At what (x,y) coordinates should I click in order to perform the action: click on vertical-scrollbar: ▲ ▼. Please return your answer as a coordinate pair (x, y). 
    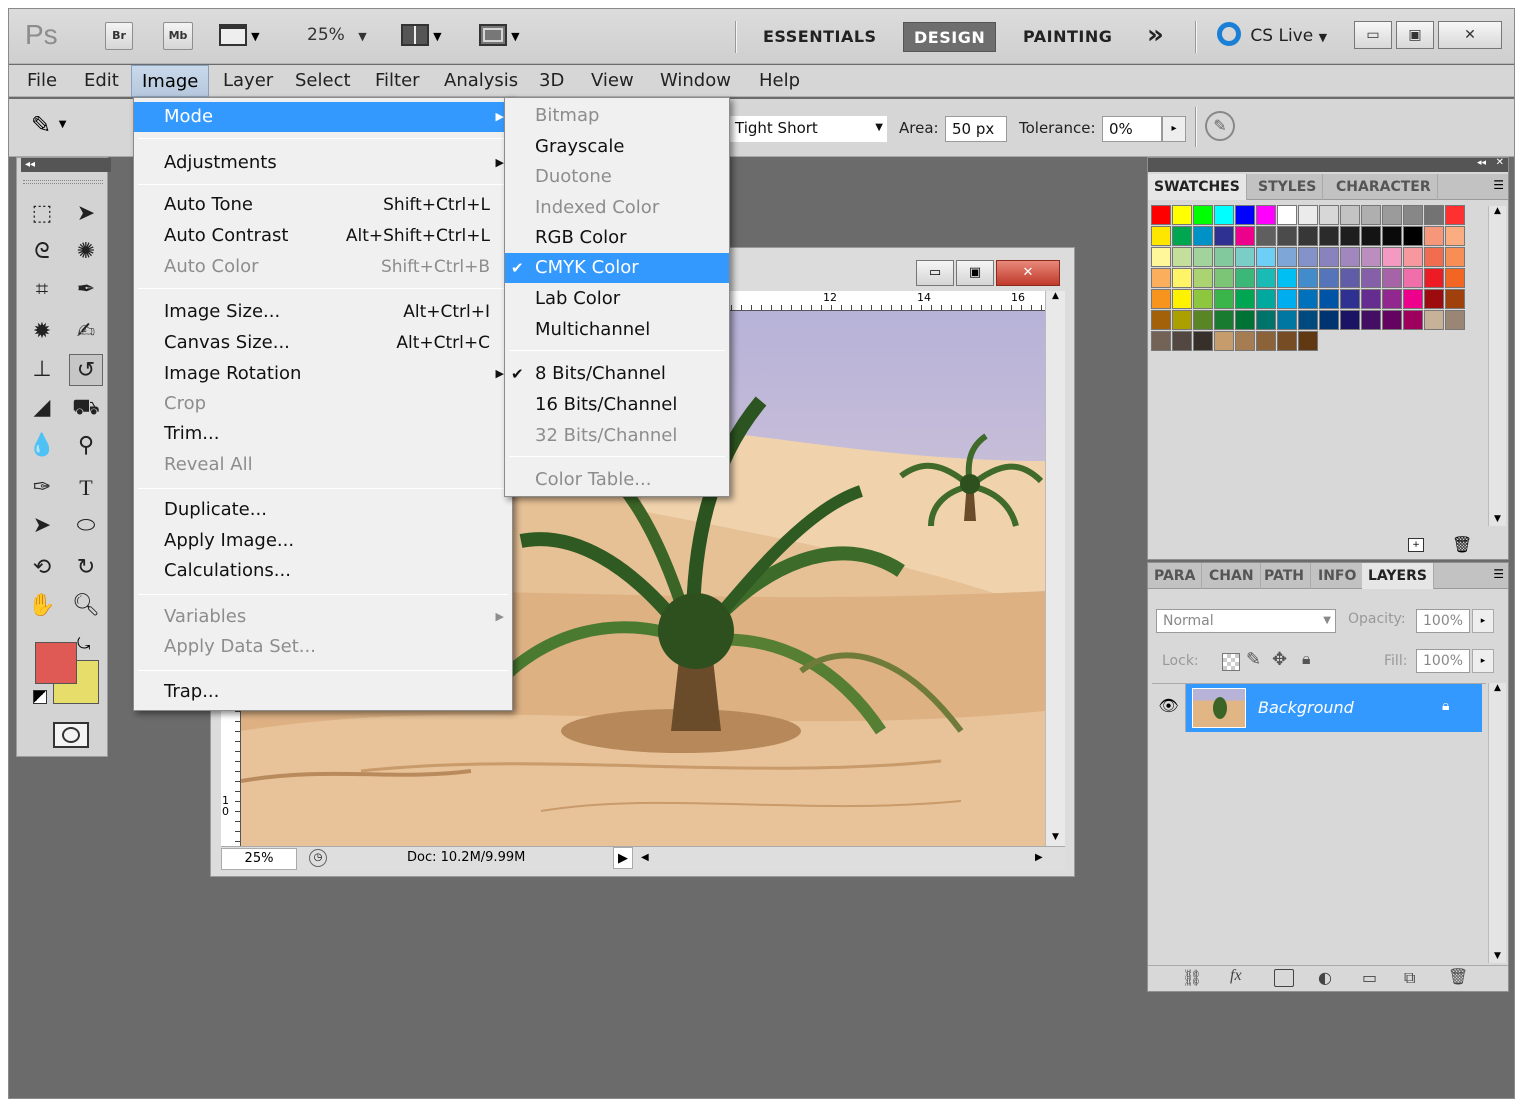
    Looking at the image, I should click on (1055, 568).